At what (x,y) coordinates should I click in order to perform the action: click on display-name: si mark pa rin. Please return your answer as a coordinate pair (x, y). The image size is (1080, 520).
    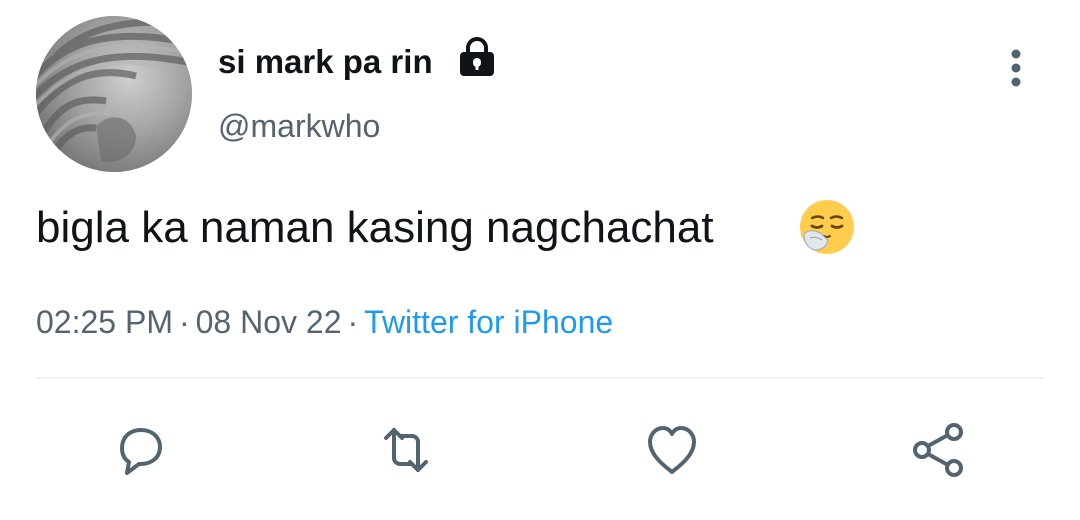
    Looking at the image, I should click on (325, 62).